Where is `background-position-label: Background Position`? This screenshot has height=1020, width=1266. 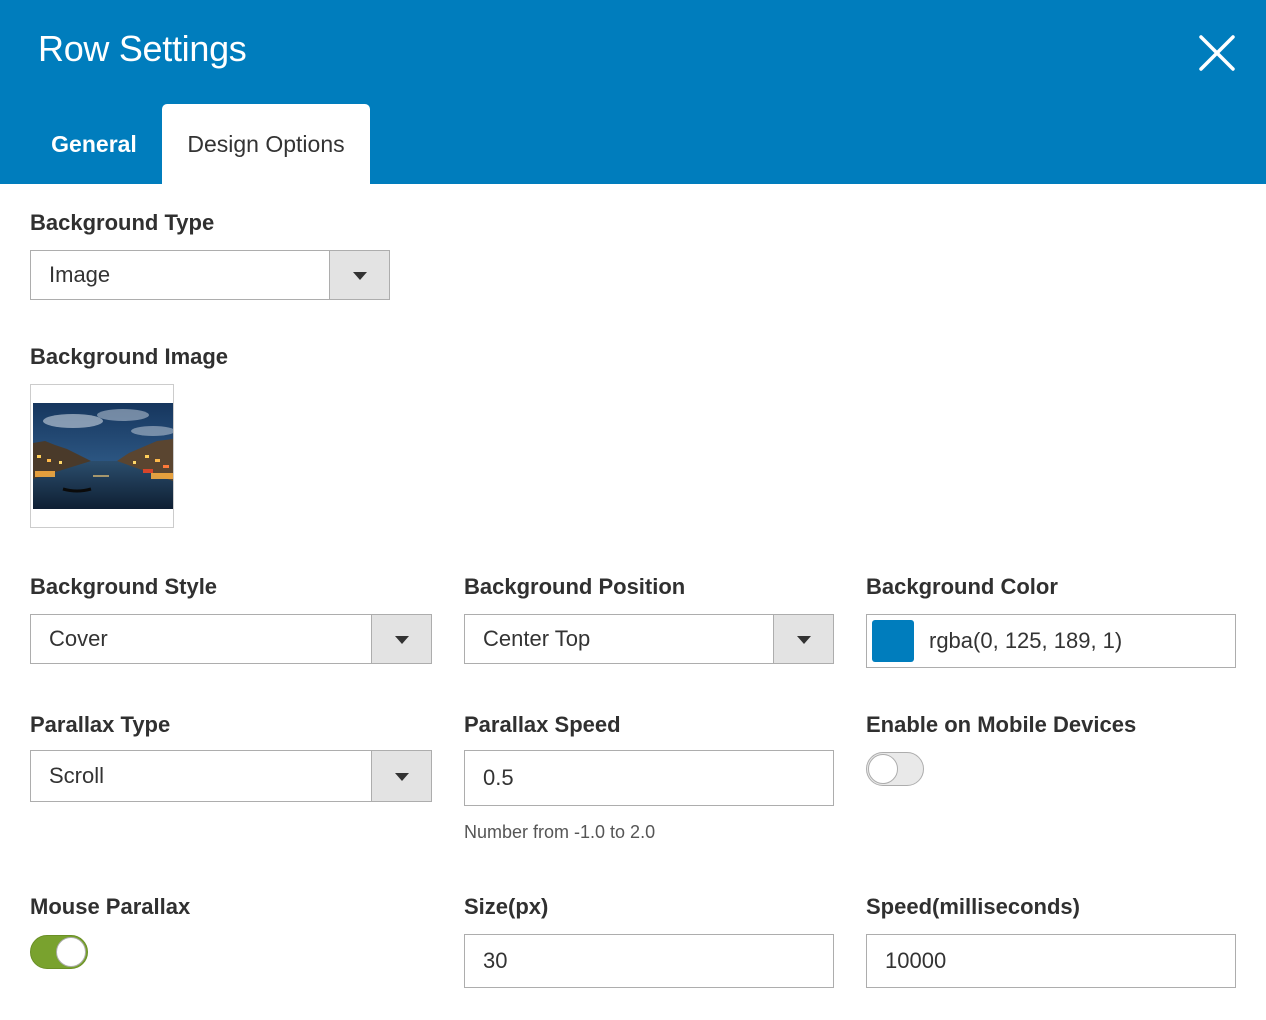 background-position-label: Background Position is located at coordinates (575, 586).